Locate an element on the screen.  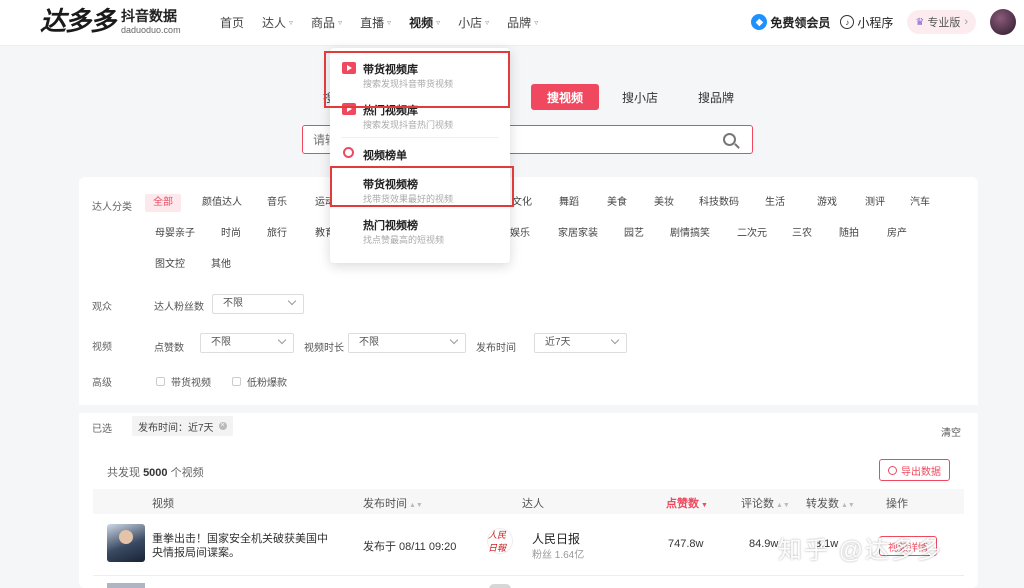
close-icon: × is located at coordinates (222, 426).